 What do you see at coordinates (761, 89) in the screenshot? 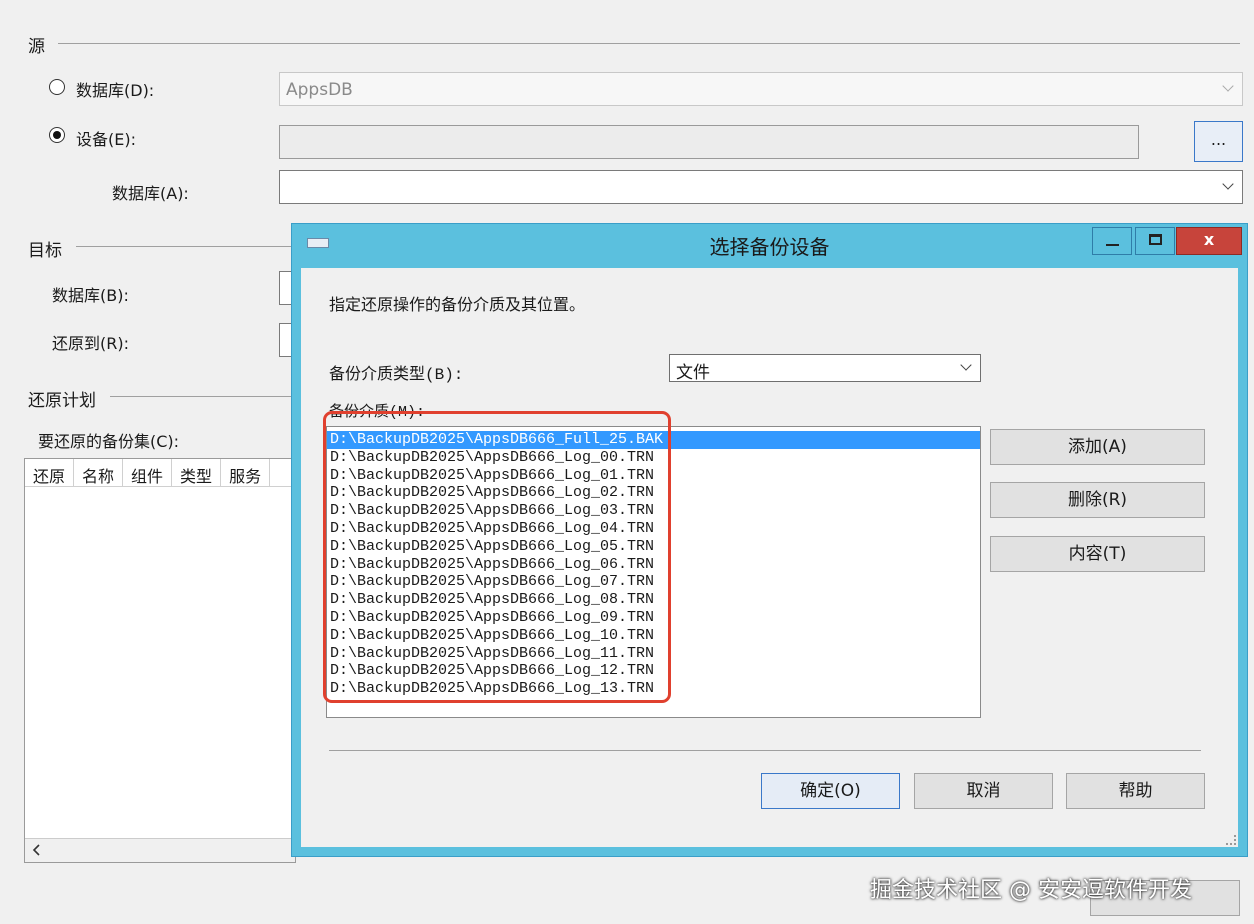
I see `source-database-combo: AppsDB` at bounding box center [761, 89].